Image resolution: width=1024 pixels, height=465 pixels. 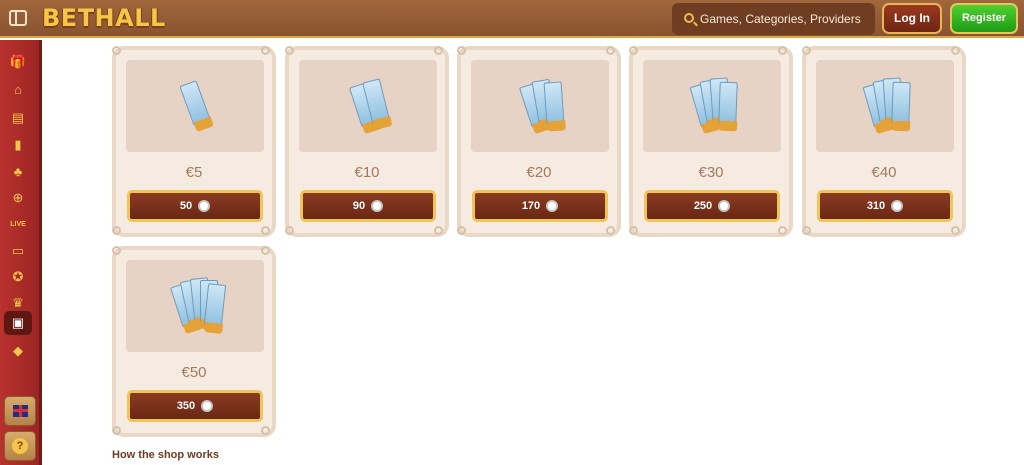 What do you see at coordinates (884, 172) in the screenshot?
I see `ticket-price: €40` at bounding box center [884, 172].